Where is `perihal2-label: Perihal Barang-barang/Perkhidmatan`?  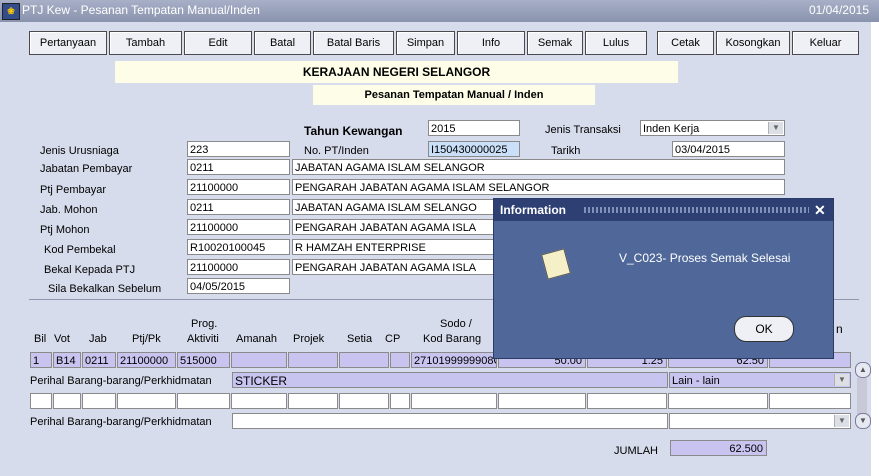
perihal2-label: Perihal Barang-barang/Perkhidmatan is located at coordinates (121, 422).